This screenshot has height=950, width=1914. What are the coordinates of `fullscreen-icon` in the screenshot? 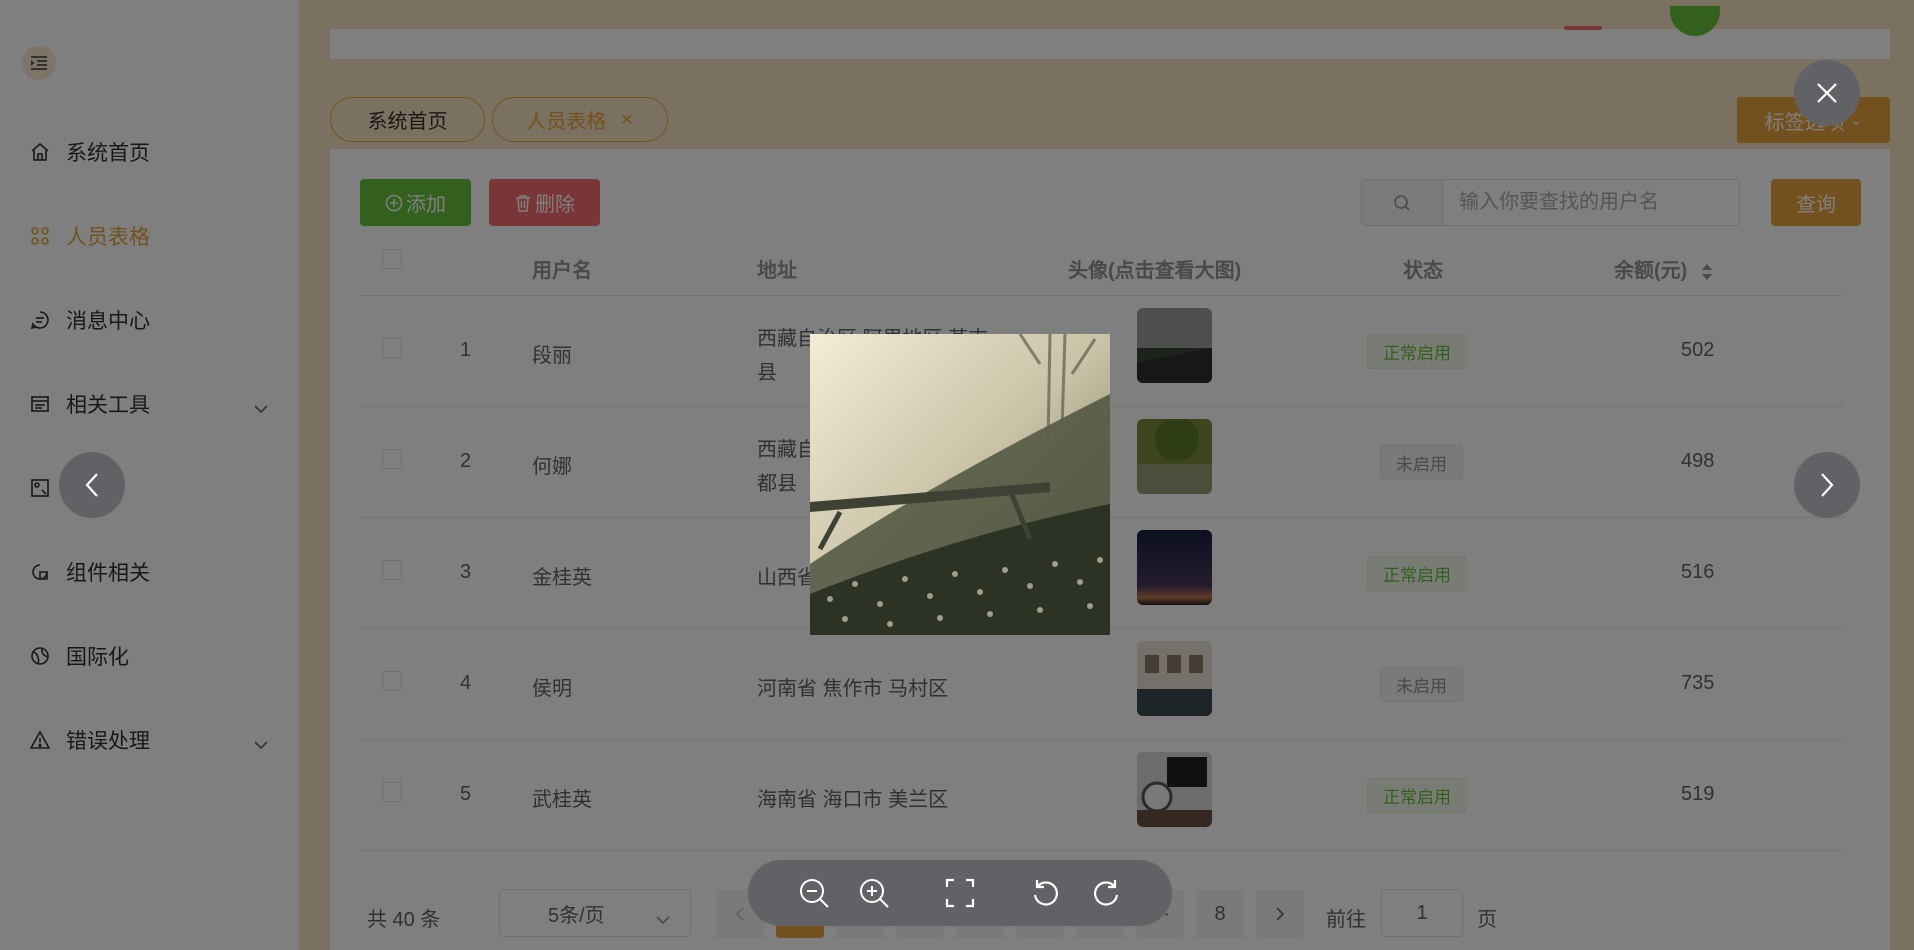 It's located at (960, 893).